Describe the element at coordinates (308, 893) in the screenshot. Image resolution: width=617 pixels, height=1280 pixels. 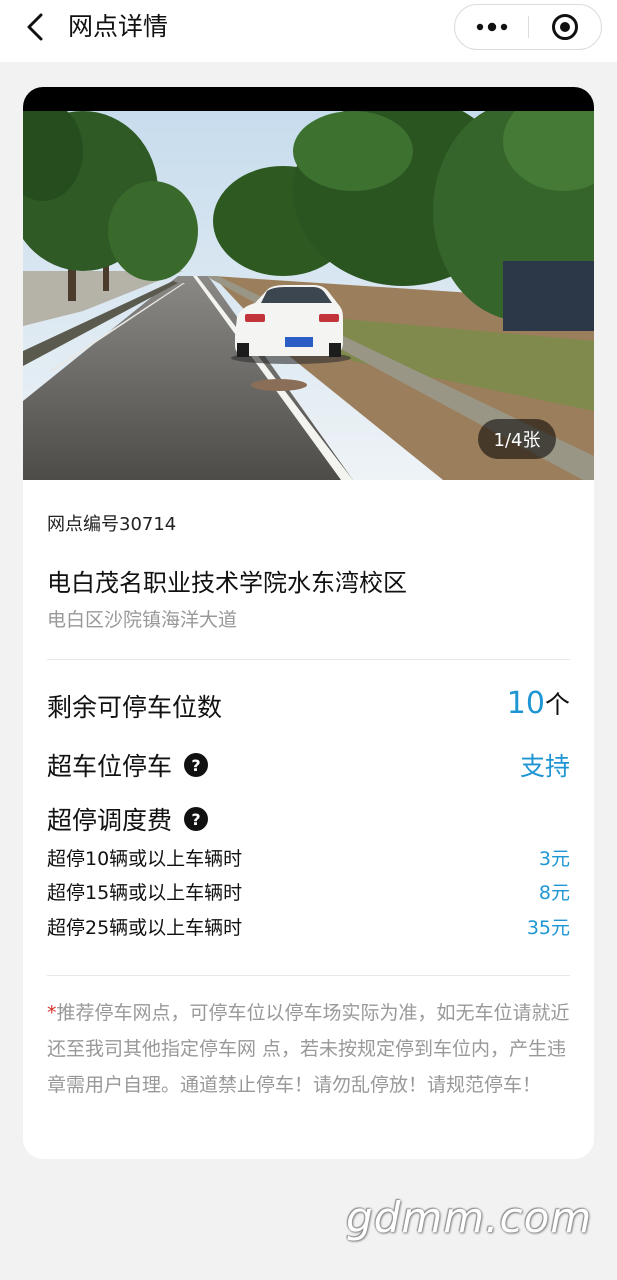
I see `fee-row: 超停15辆或以上车辆时 8元` at that location.